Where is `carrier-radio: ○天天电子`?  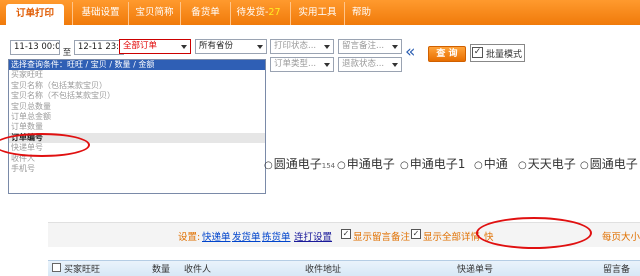 carrier-radio: ○天天电子 is located at coordinates (547, 163).